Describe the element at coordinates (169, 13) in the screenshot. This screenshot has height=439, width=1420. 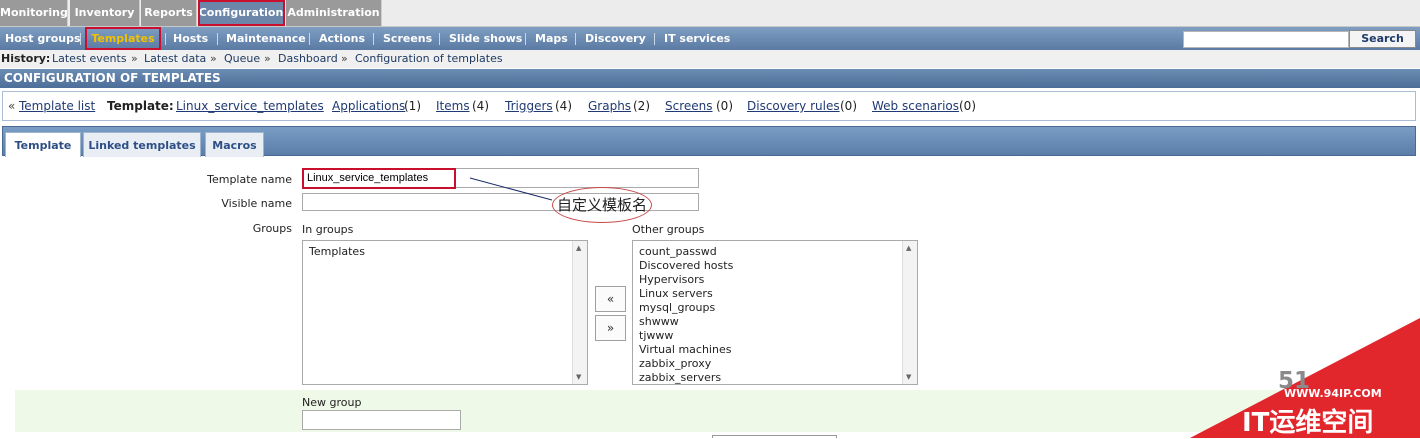
I see `menu-reports: Reports` at that location.